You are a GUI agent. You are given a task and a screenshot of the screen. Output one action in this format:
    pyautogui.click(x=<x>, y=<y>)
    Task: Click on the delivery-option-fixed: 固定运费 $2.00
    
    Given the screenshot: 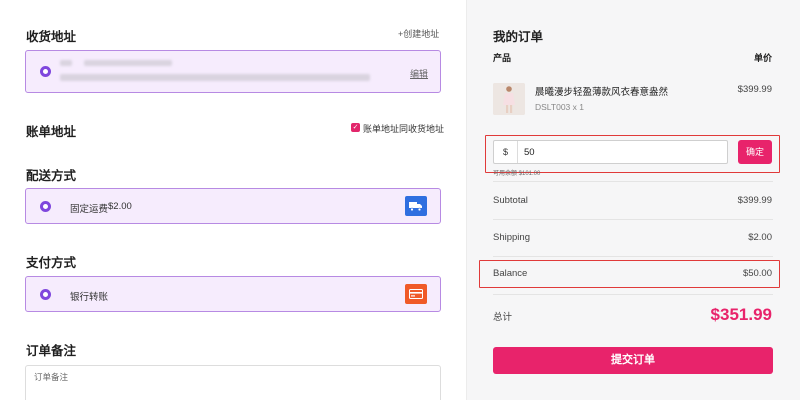 What is the action you would take?
    pyautogui.click(x=233, y=206)
    